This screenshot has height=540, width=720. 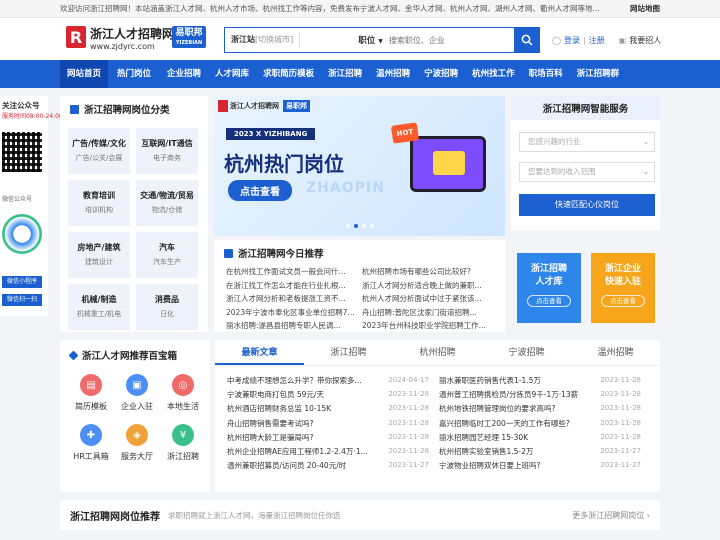 What do you see at coordinates (263, 40) in the screenshot?
I see `station-switch: 浙江站[切换城市]` at bounding box center [263, 40].